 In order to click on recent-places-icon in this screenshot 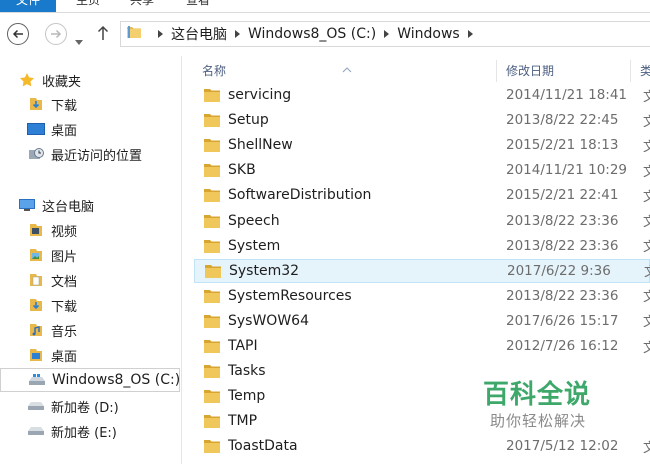, I will do `click(36, 154)`.